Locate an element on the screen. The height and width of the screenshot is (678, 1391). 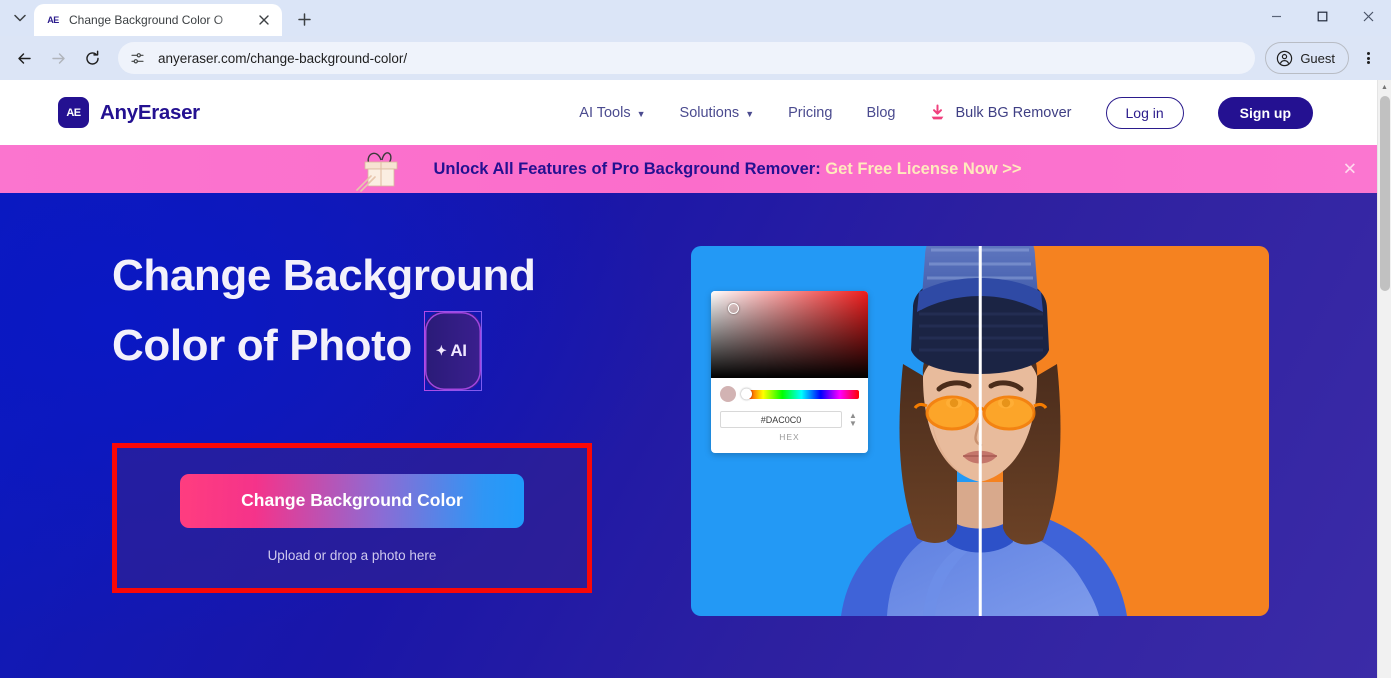
hex-format-label: HEX is located at coordinates (789, 437).